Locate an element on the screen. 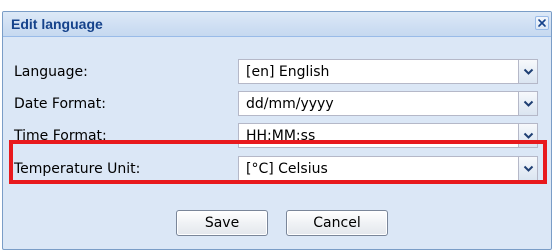  language-dropdown-trigger is located at coordinates (527, 71).